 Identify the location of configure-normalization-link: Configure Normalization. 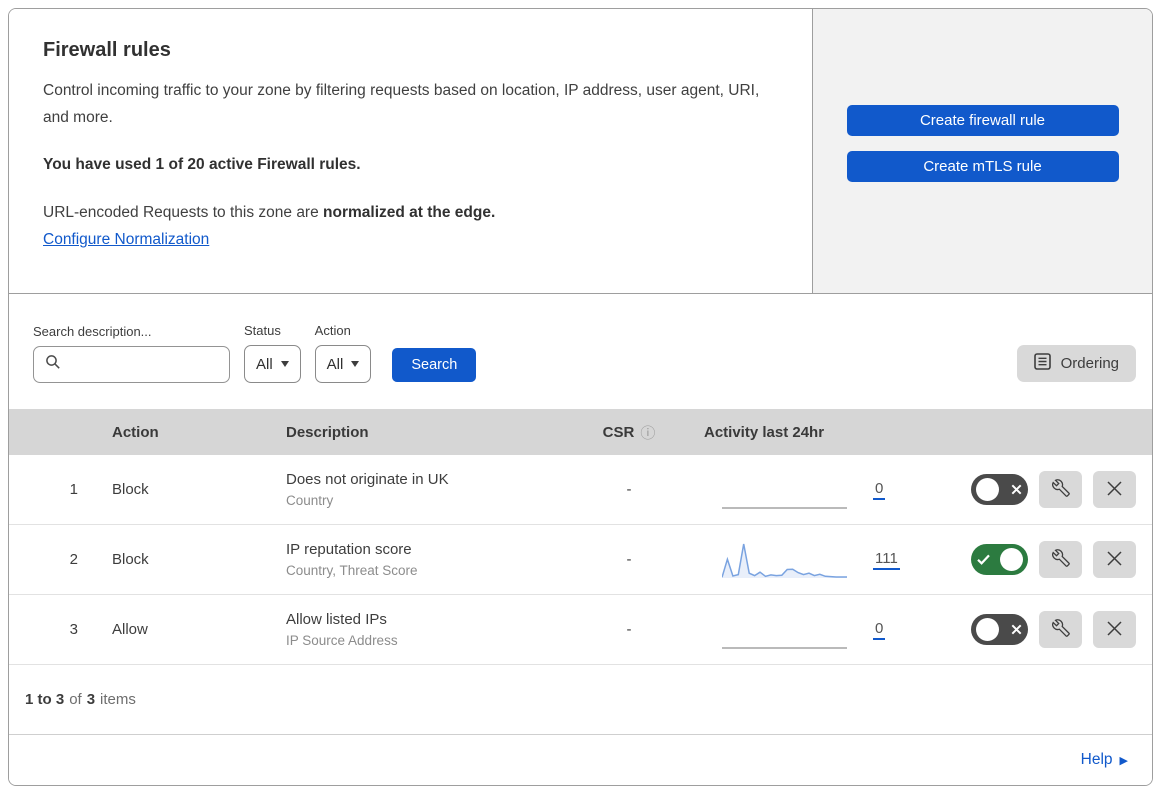
(126, 240).